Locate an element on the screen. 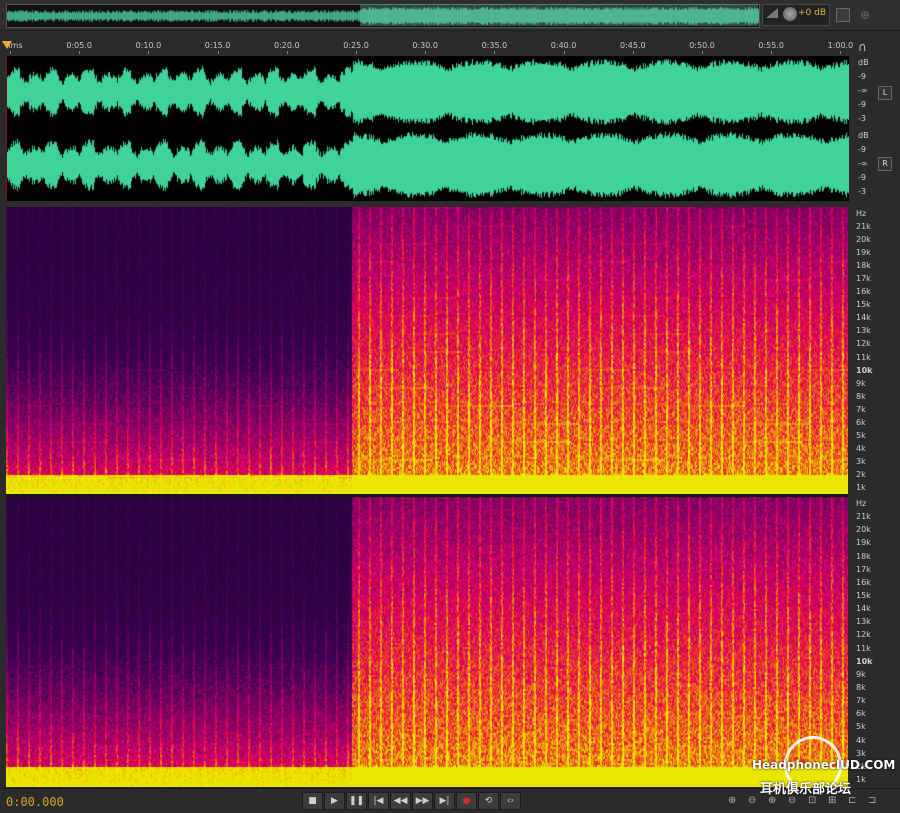  ruler-tick-label: 0:45.0 is located at coordinates (632, 45).